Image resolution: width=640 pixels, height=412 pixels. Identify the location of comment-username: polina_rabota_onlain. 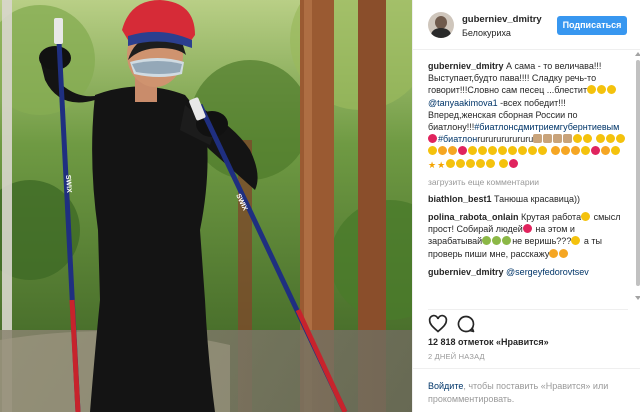
(473, 217).